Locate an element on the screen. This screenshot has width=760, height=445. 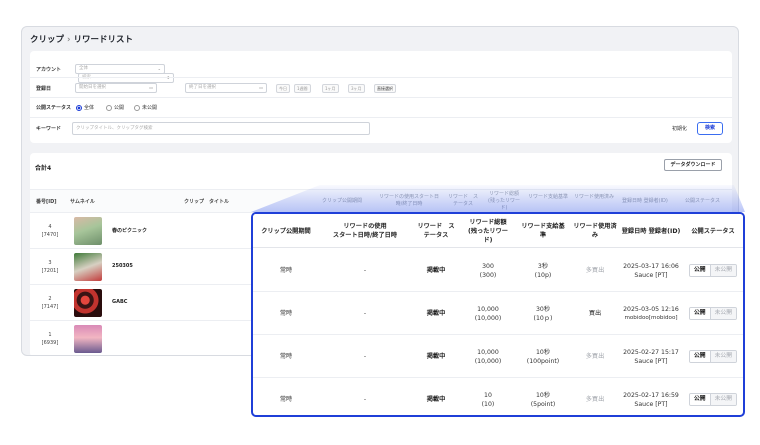
filter-row-account: アカウント 全体⌄ 検索⇕ is located at coordinates (381, 73).